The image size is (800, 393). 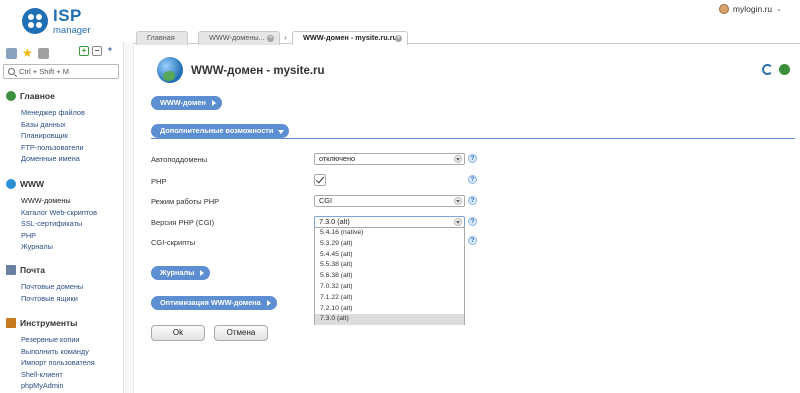 I want to click on ok-button: Ok, so click(x=178, y=333).